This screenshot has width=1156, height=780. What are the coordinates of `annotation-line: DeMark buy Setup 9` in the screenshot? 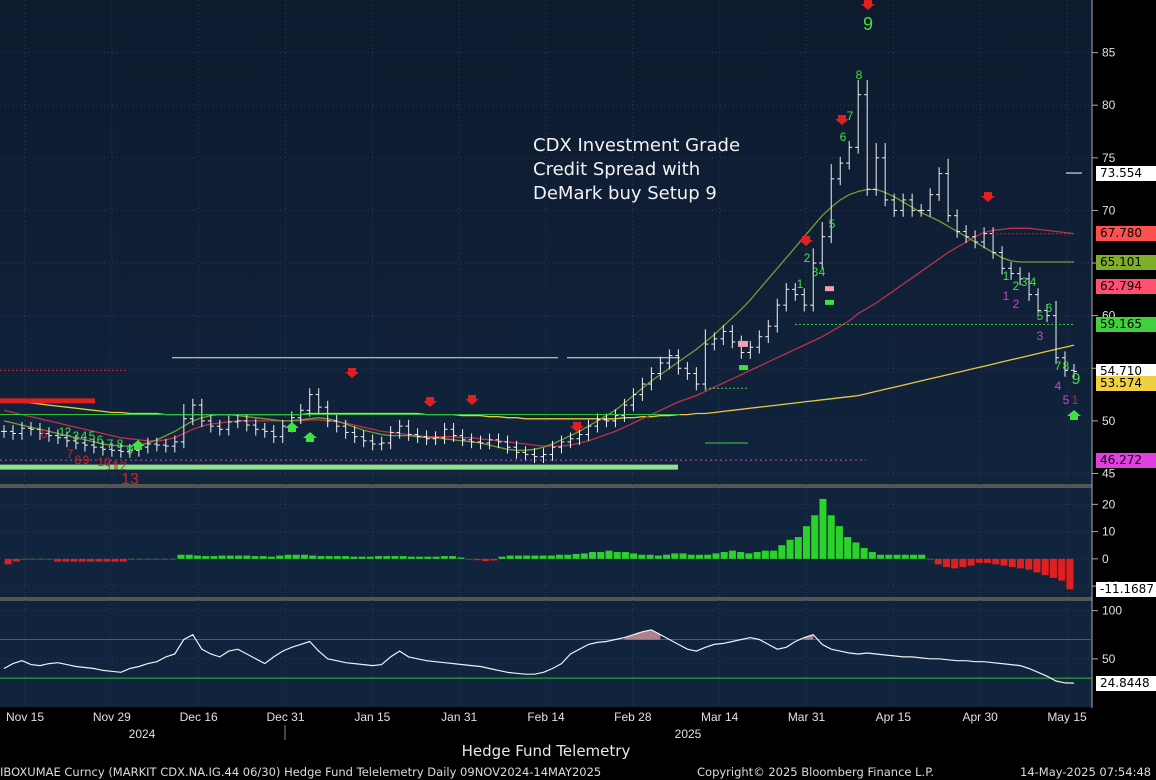 It's located at (625, 193).